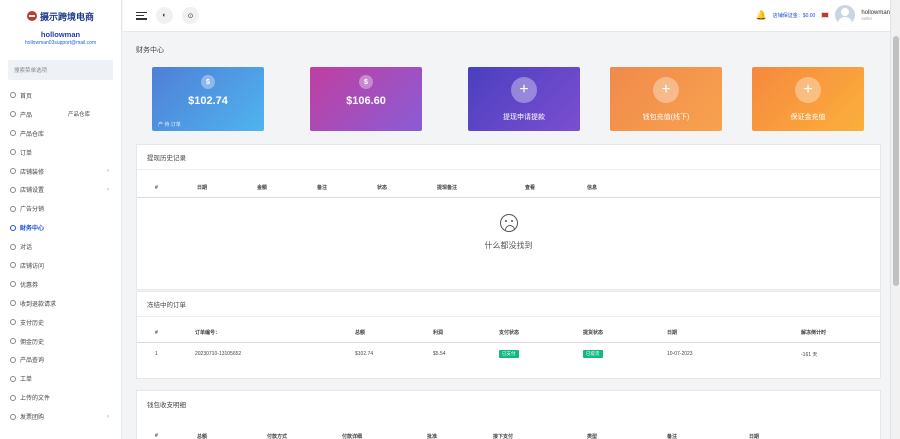 The width and height of the screenshot is (900, 439). What do you see at coordinates (761, 15) in the screenshot?
I see `bell-icon: 🔔` at bounding box center [761, 15].